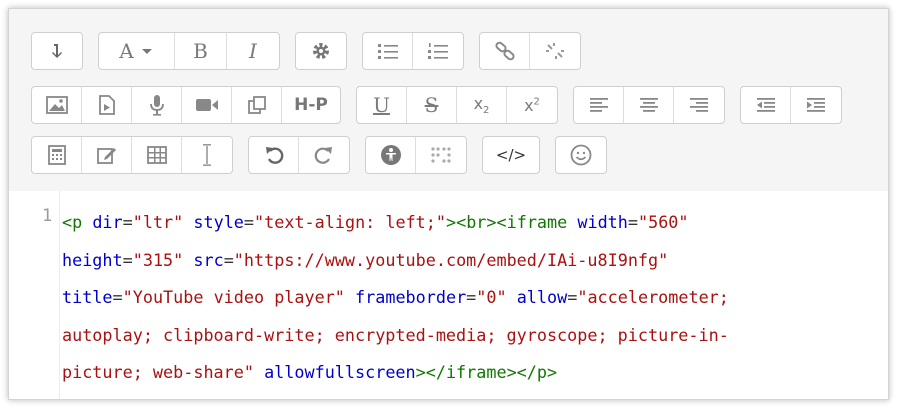  What do you see at coordinates (478, 103) in the screenshot?
I see `subscript-base: x` at bounding box center [478, 103].